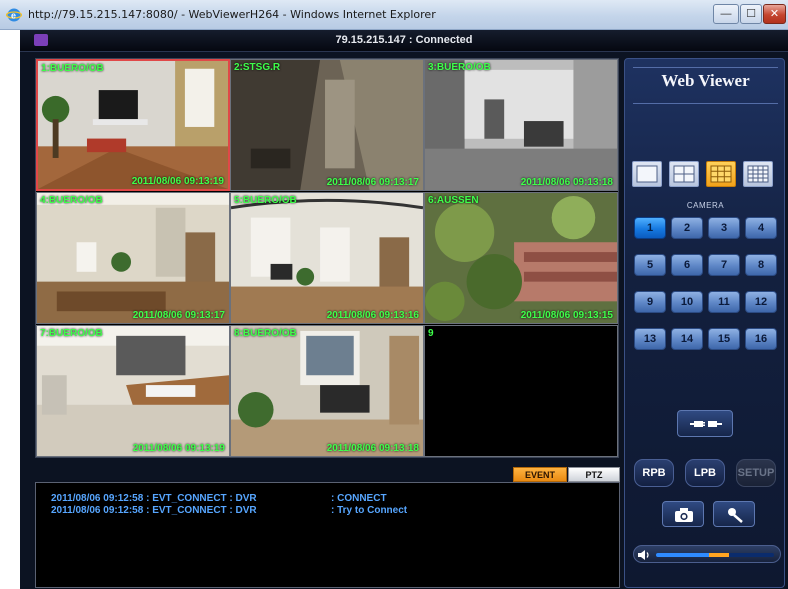 The image size is (788, 589). I want to click on camera-button-6: 6, so click(687, 265).